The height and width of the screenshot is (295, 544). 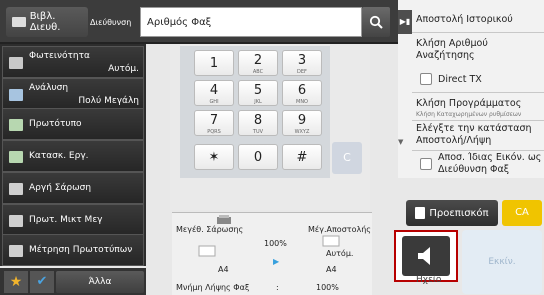 What do you see at coordinates (214, 63) in the screenshot?
I see `key-1: 1` at bounding box center [214, 63].